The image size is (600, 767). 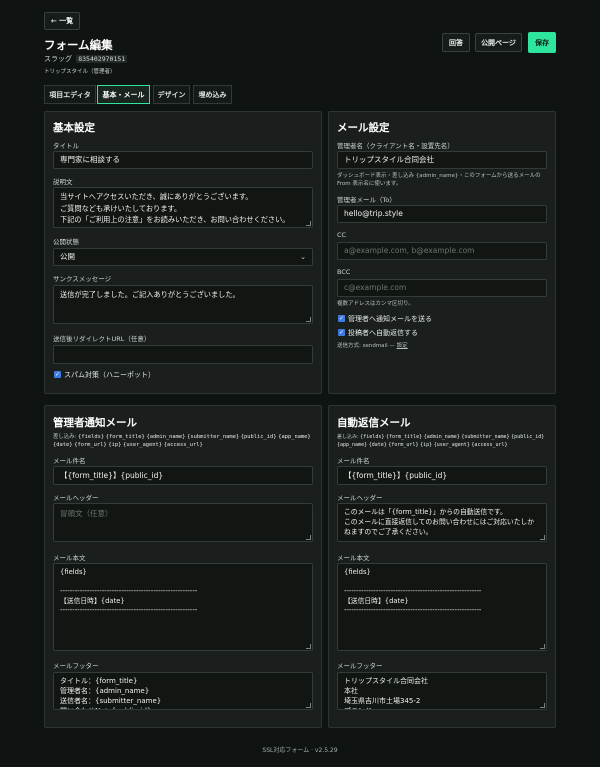 What do you see at coordinates (70, 94) in the screenshot?
I see `tab-field-editor: 項目エディタ` at bounding box center [70, 94].